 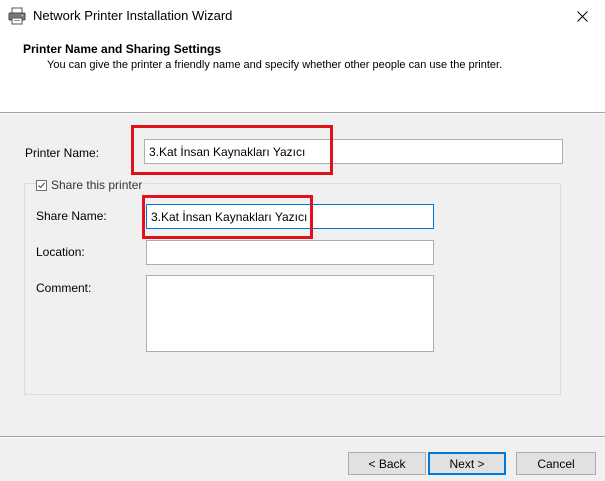 What do you see at coordinates (556, 463) in the screenshot?
I see `cancel-button: Cancel` at bounding box center [556, 463].